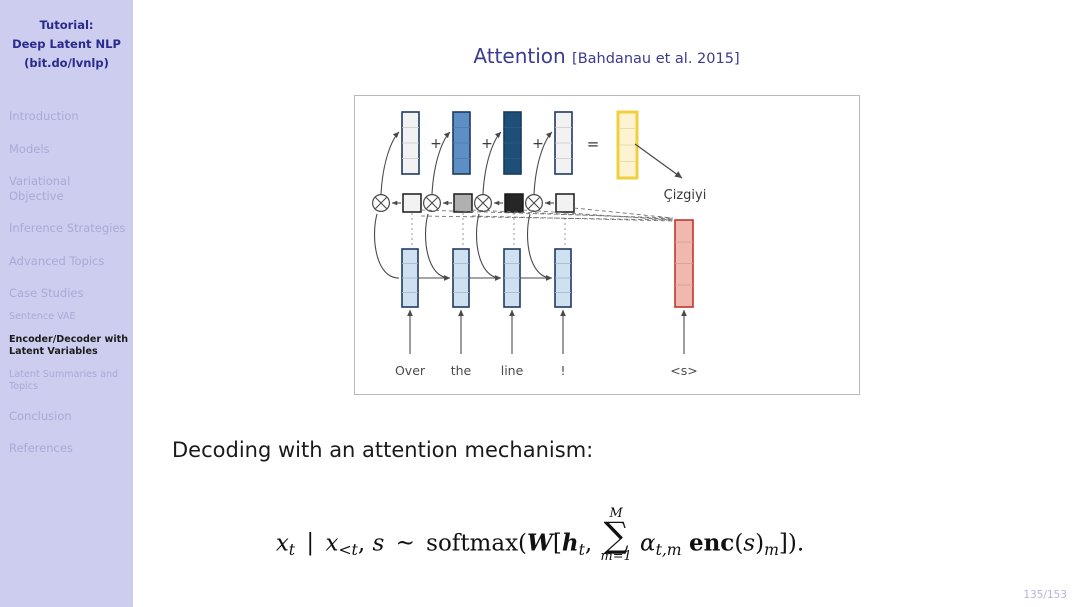 The height and width of the screenshot is (607, 1080). I want to click on sidebar-subitem-encoder-decoder-with-latent-variables: Encoder/Decoder with Latent Variables, so click(66, 346).